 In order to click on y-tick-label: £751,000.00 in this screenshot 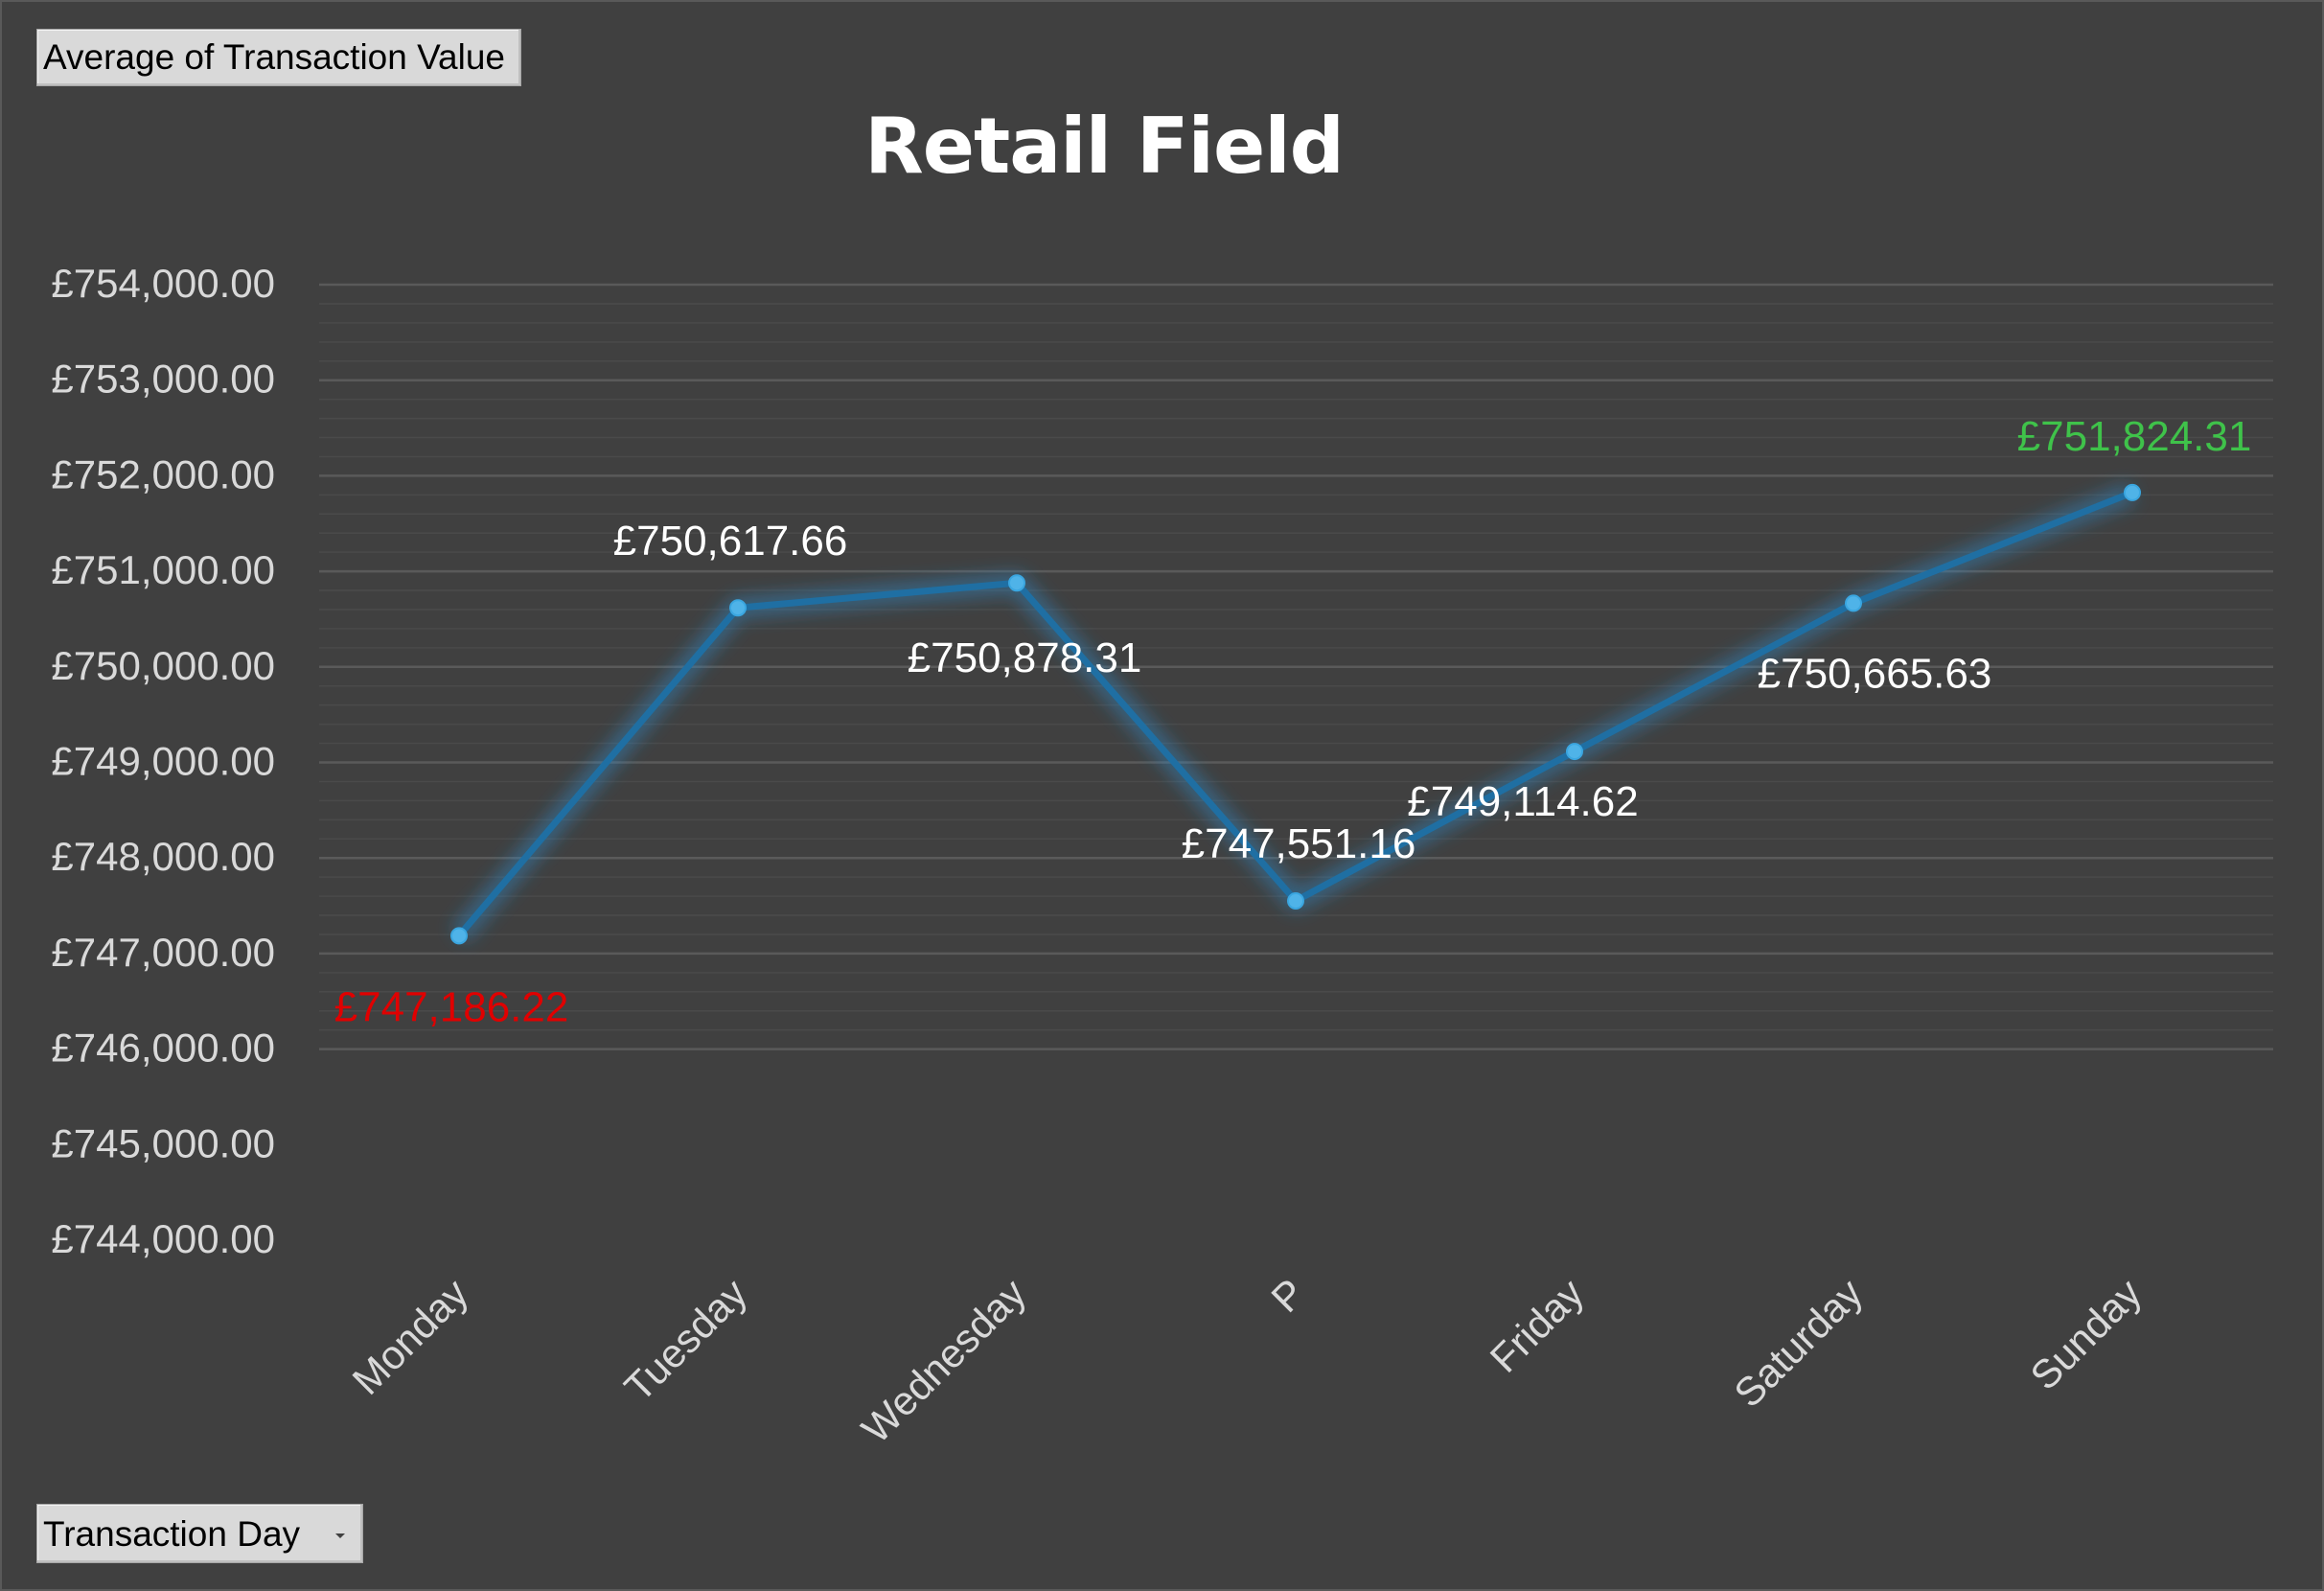, I will do `click(163, 569)`.